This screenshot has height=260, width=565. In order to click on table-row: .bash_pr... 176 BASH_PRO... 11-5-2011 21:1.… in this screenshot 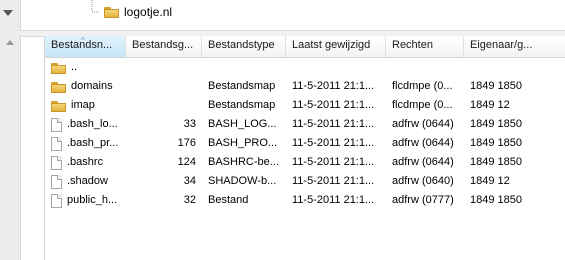, I will do `click(305, 143)`.